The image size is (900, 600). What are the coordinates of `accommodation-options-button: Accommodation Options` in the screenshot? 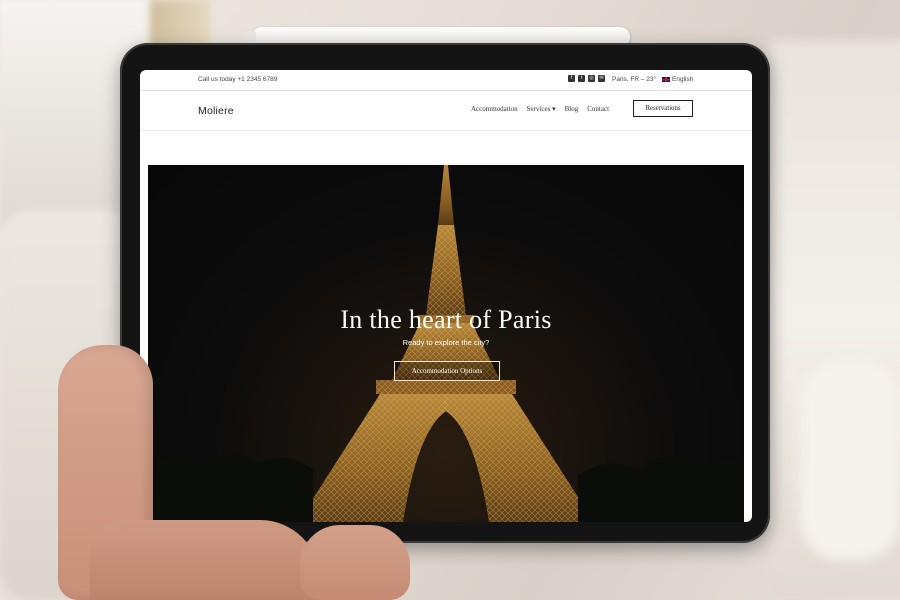 It's located at (447, 371).